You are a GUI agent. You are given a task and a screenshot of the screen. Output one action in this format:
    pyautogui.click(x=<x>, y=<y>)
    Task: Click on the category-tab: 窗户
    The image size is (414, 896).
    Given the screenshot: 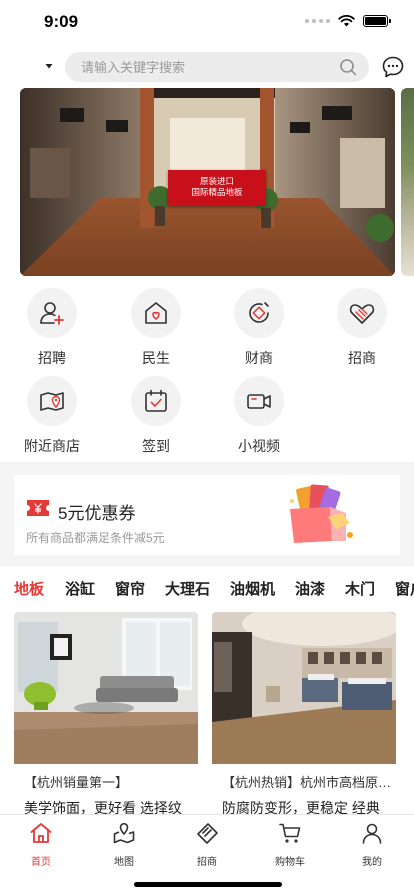 What is the action you would take?
    pyautogui.click(x=404, y=588)
    